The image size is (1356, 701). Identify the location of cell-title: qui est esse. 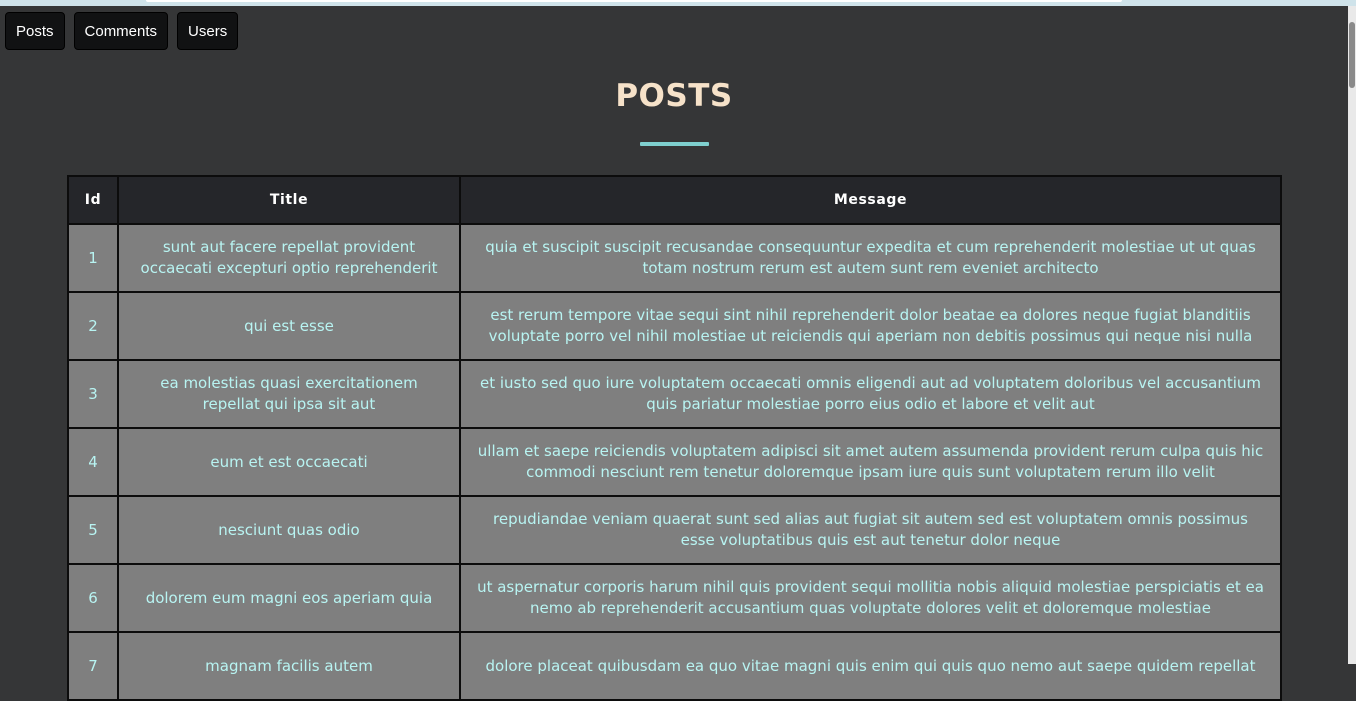
(289, 326).